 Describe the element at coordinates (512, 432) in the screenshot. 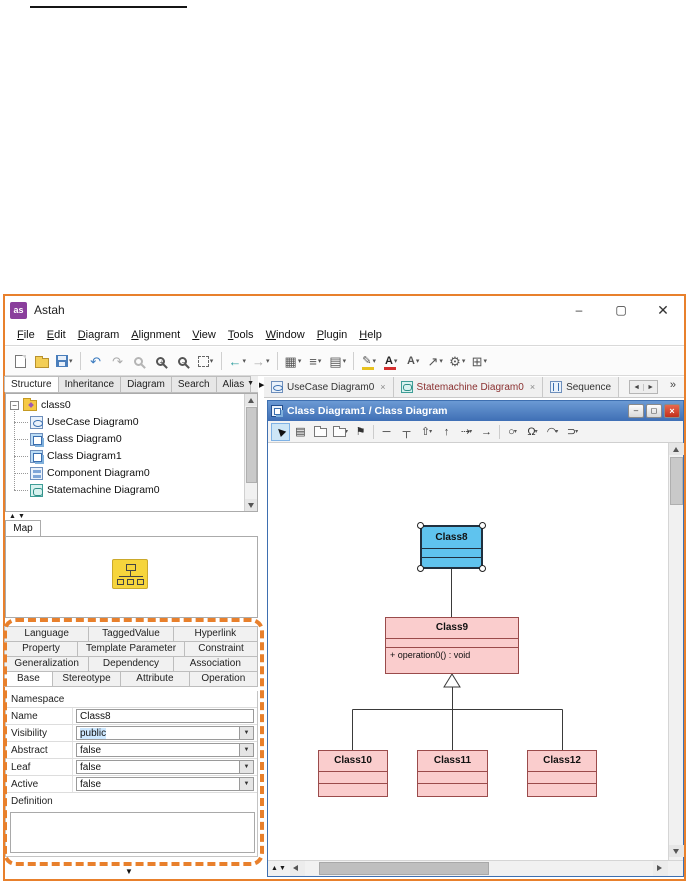

I see `interface-tool-button: ○ ▾` at that location.